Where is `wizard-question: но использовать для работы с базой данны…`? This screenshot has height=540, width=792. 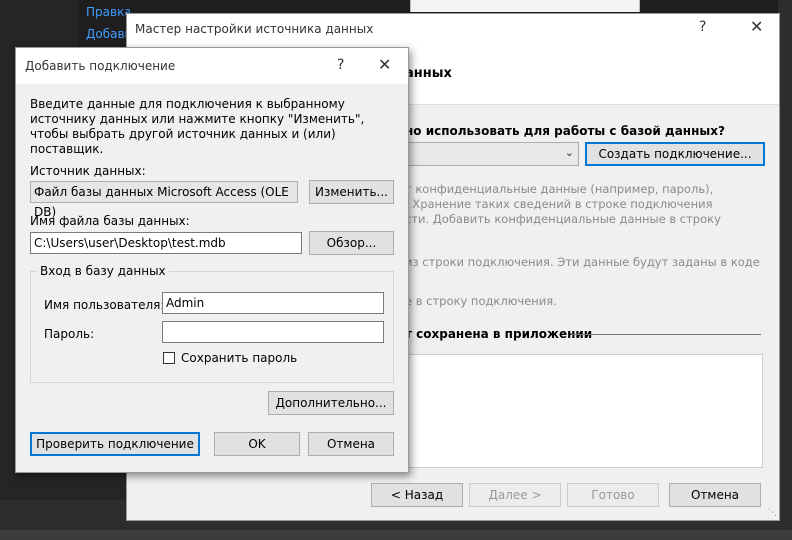
wizard-question: но использовать для работы с базой данны… is located at coordinates (565, 131).